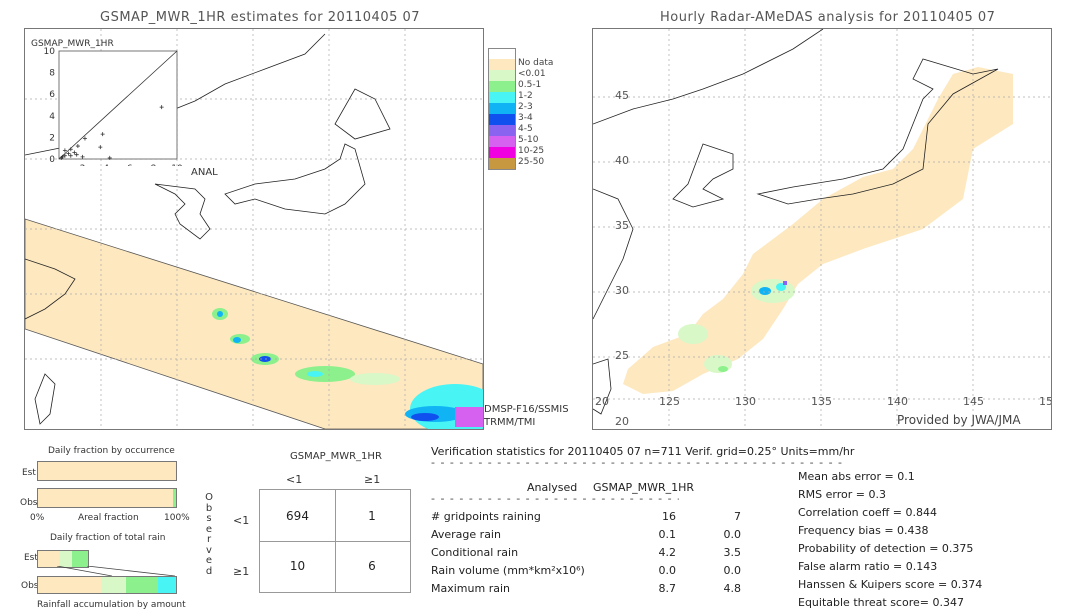 Image resolution: width=1080 pixels, height=612 pixels. What do you see at coordinates (111, 605) in the screenshot?
I see `total-rain-footer: Rainfall accumulation by amount` at bounding box center [111, 605].